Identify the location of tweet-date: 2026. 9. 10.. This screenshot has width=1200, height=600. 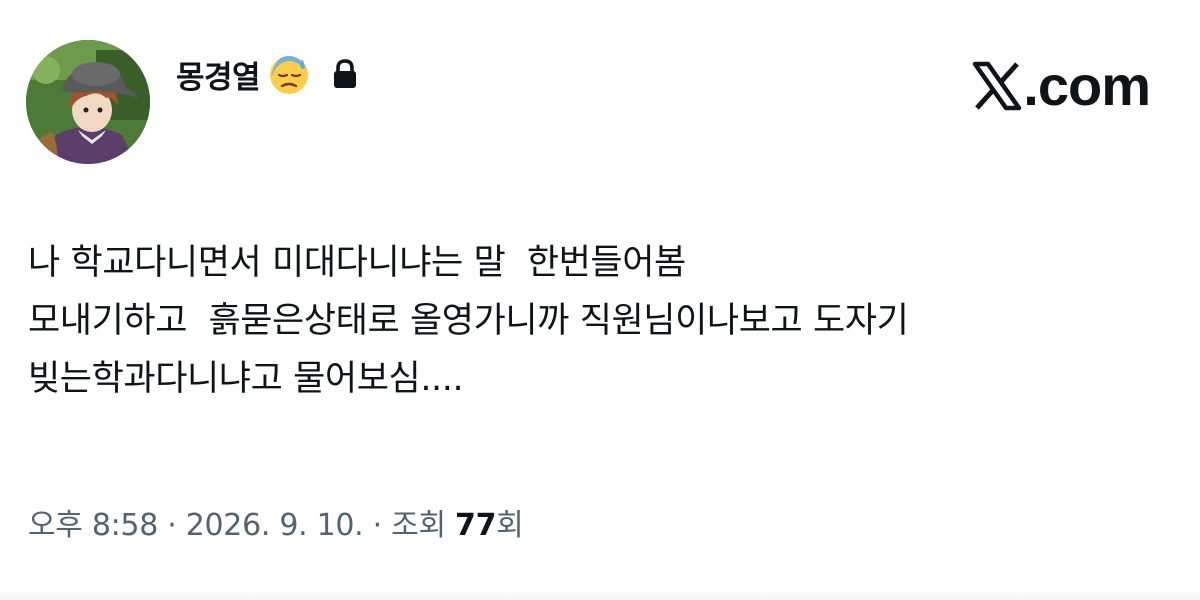
(275, 525).